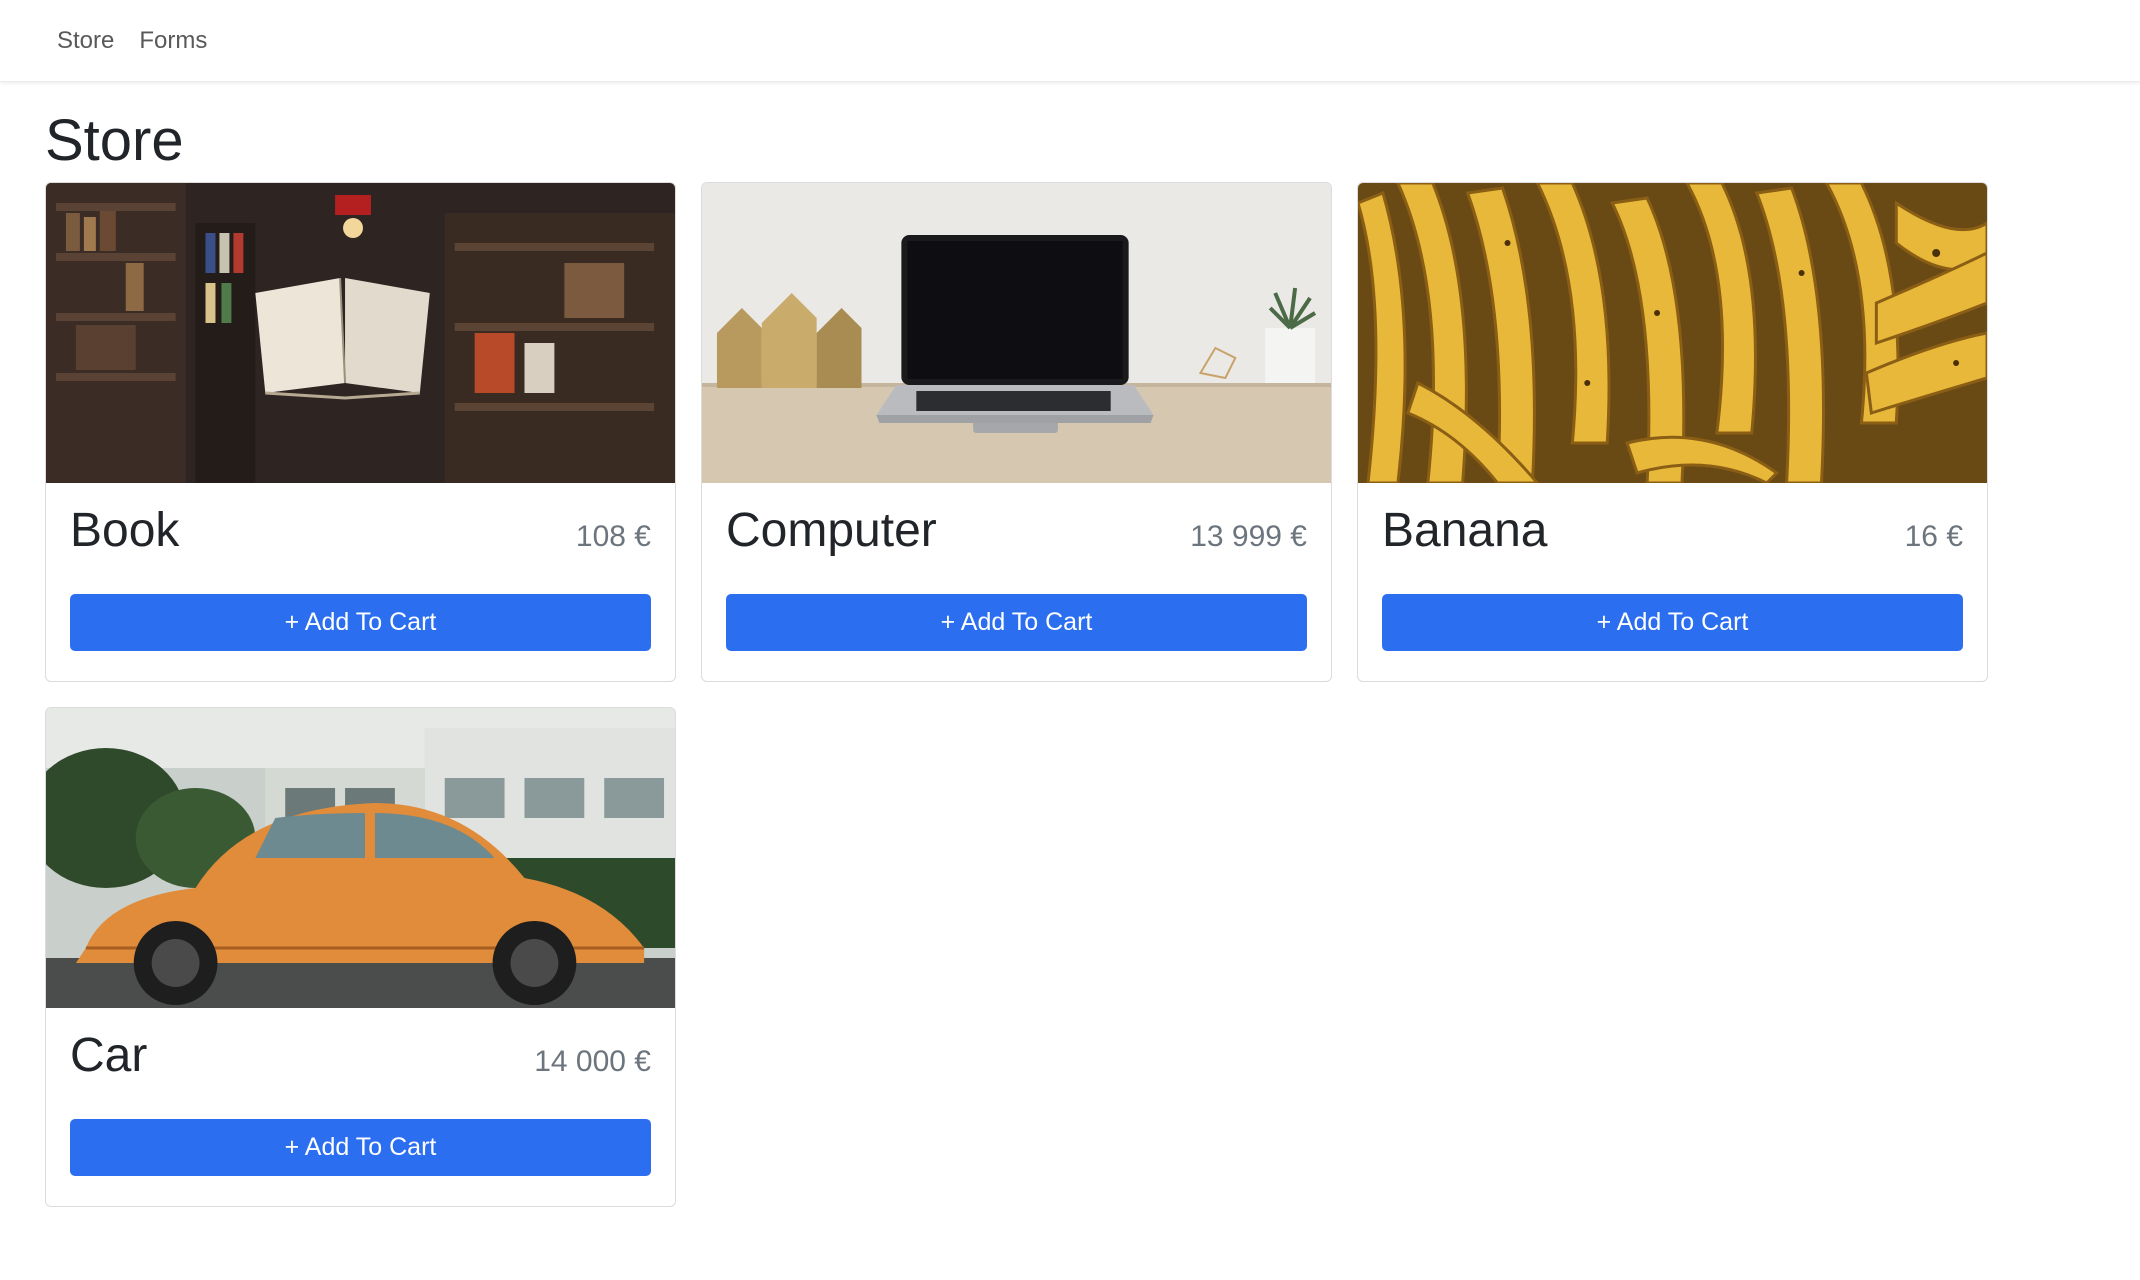 Image resolution: width=2140 pixels, height=1280 pixels. What do you see at coordinates (1672, 333) in the screenshot?
I see `product-image-banana` at bounding box center [1672, 333].